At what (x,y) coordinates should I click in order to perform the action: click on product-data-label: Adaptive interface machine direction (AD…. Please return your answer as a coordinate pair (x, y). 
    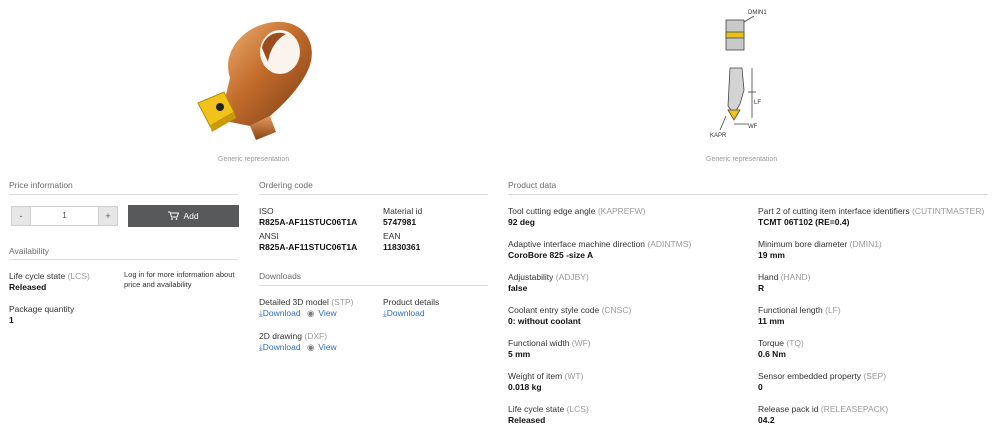
    Looking at the image, I should click on (600, 244).